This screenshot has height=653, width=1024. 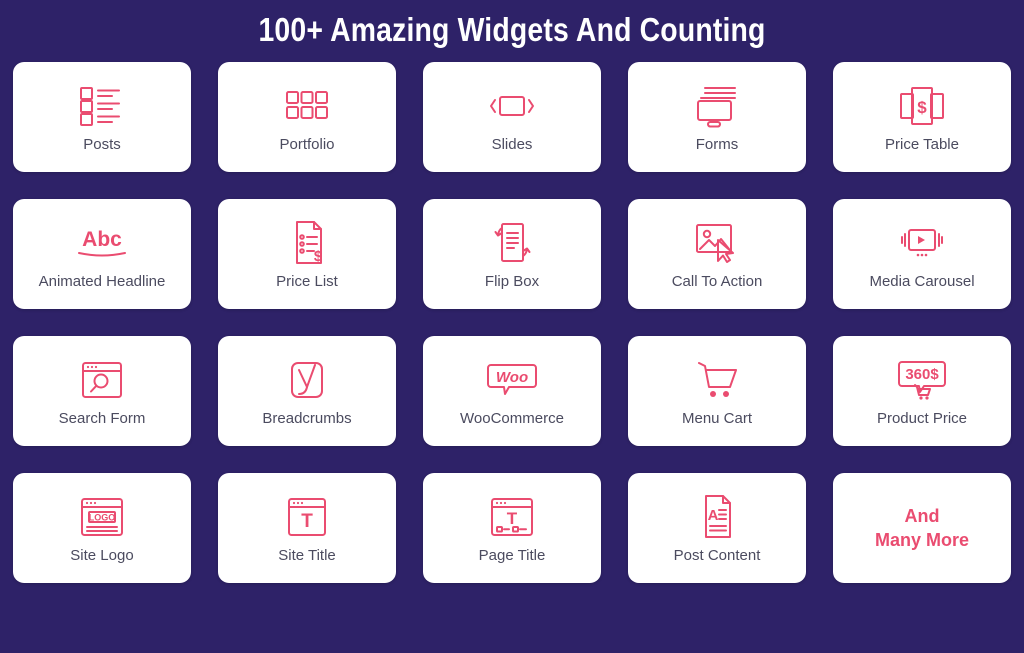 What do you see at coordinates (512, 419) in the screenshot?
I see `widget-label: WooCommerce` at bounding box center [512, 419].